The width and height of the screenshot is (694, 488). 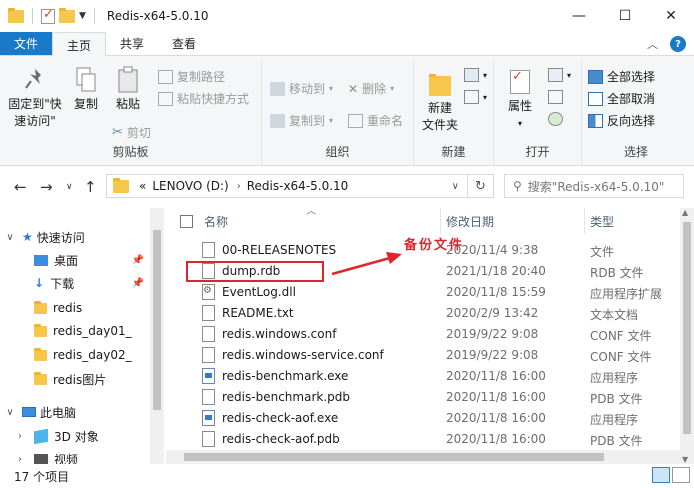 What do you see at coordinates (621, 98) in the screenshot?
I see `select-none-button: 全部取消` at bounding box center [621, 98].